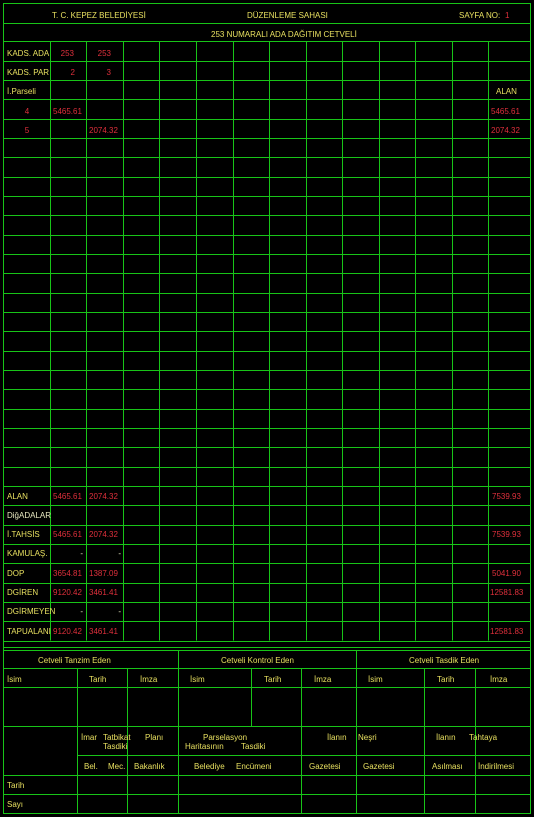 This screenshot has width=534, height=817. Describe the element at coordinates (444, 660) in the screenshot. I see `group-heading: Cetveli Tasdik Eden` at that location.